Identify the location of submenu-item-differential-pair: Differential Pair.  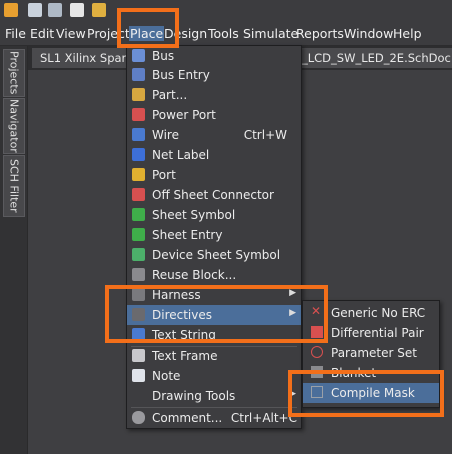
(371, 333).